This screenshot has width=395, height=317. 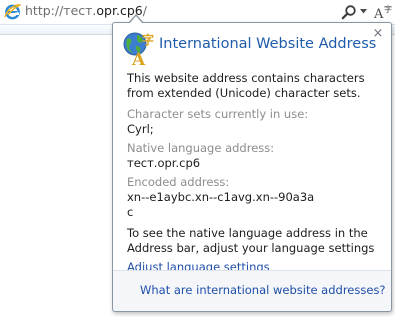 What do you see at coordinates (221, 197) in the screenshot?
I see `encoded-address-value-line1: xn--e1aybc.xn--c1avg.xn--90a3a` at bounding box center [221, 197].